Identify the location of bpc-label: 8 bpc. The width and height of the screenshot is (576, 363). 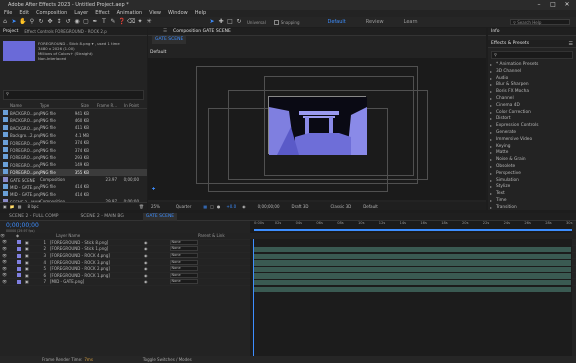
(33, 206).